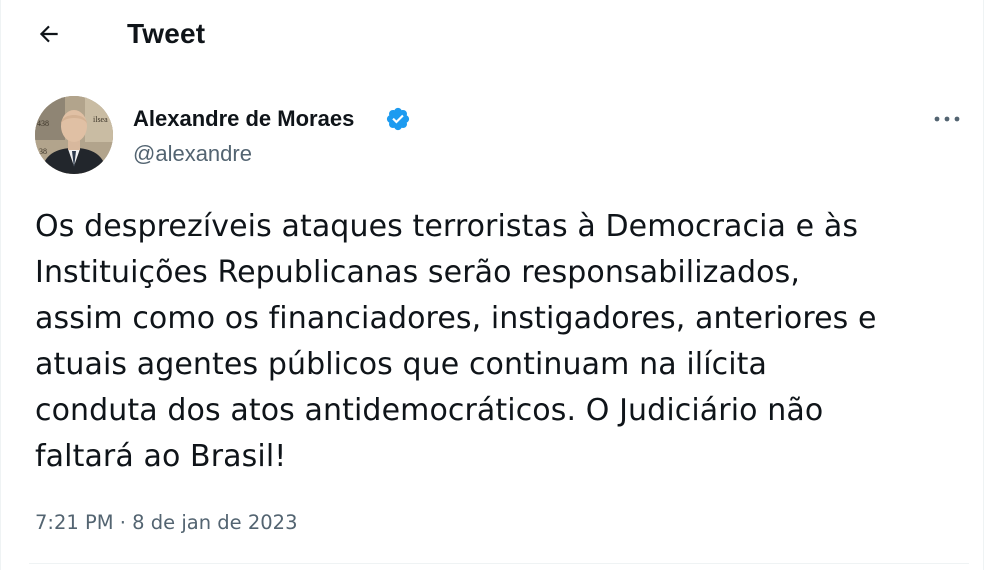 The height and width of the screenshot is (570, 984). Describe the element at coordinates (43, 151) in the screenshot. I see `svg-text: 38` at that location.